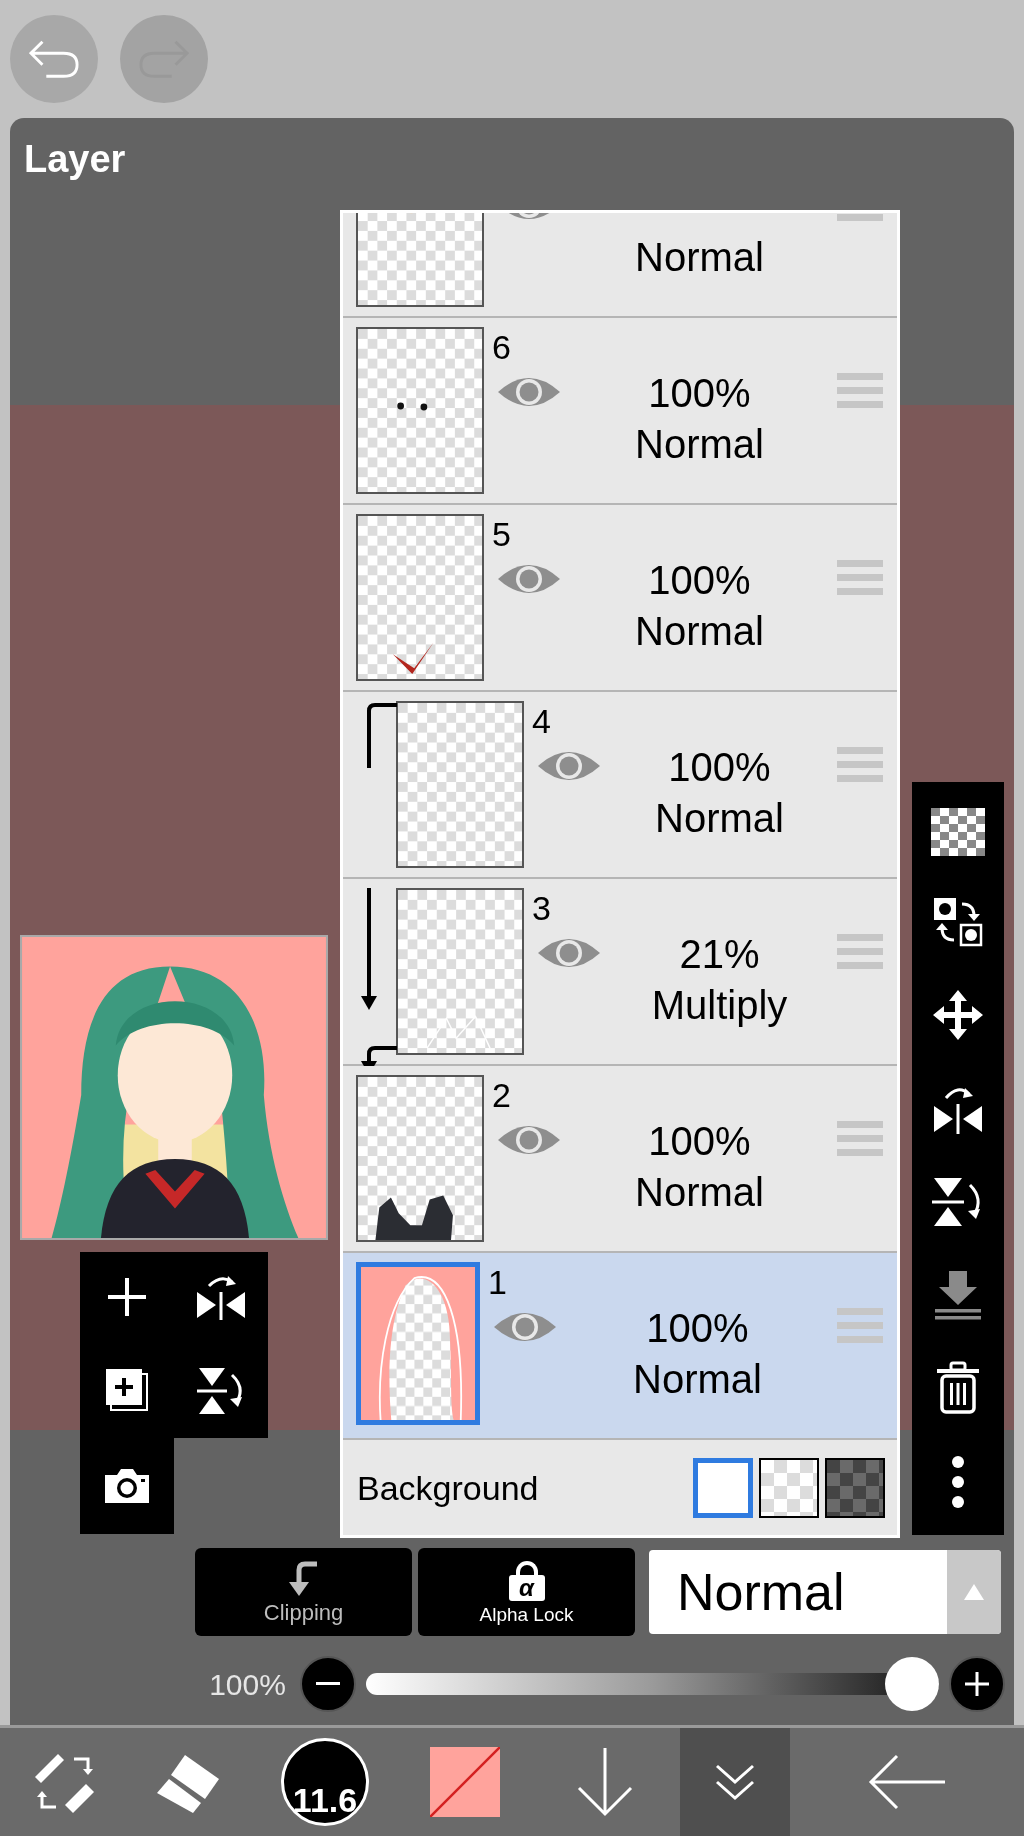 This screenshot has height=1836, width=1024. I want to click on brush-size-button: 11.6, so click(325, 1782).